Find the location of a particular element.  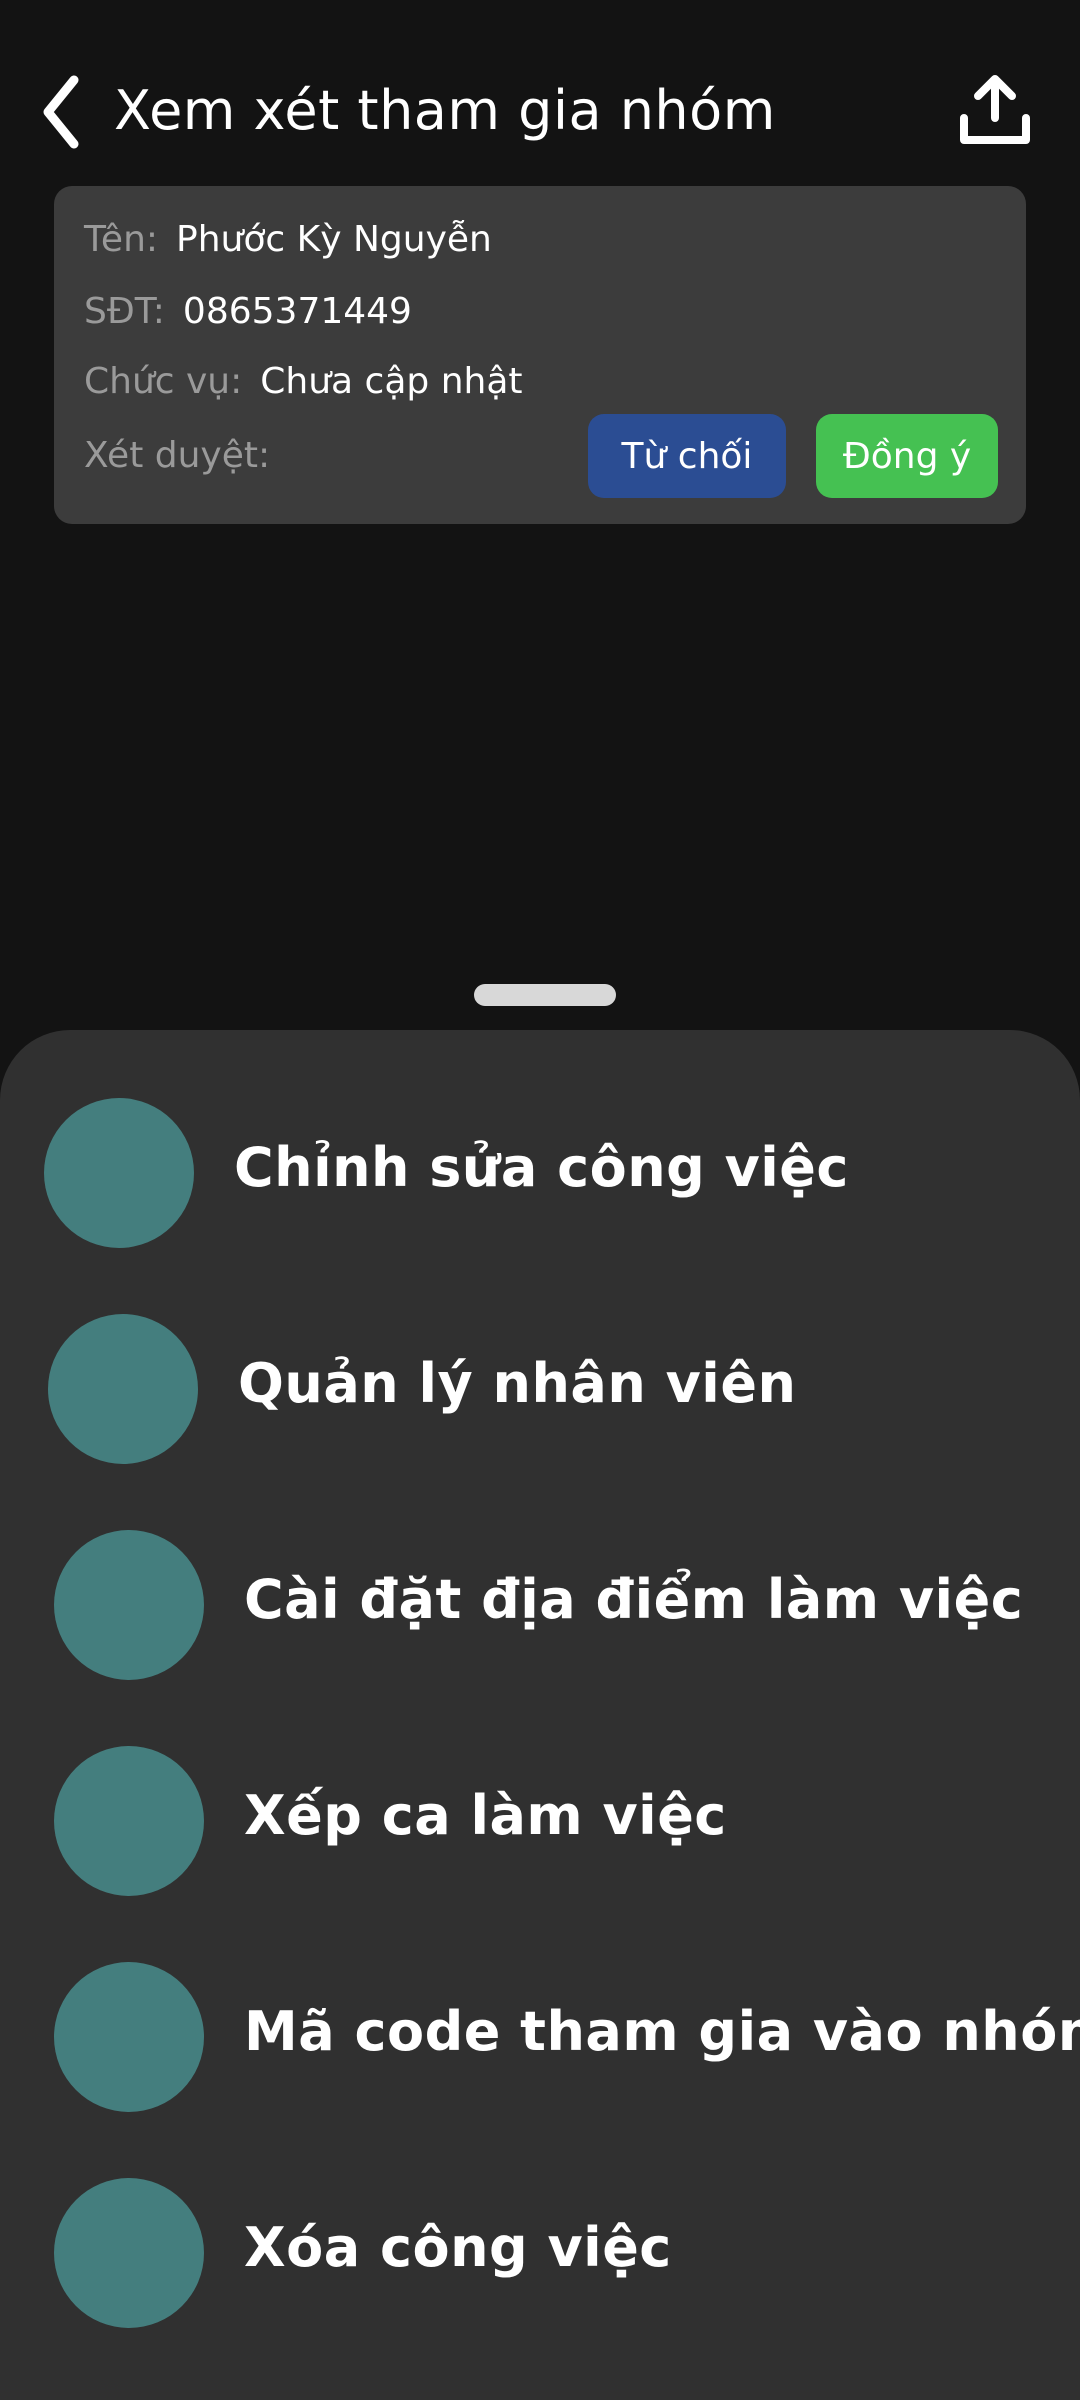

manage-staff-icon is located at coordinates (123, 1389).